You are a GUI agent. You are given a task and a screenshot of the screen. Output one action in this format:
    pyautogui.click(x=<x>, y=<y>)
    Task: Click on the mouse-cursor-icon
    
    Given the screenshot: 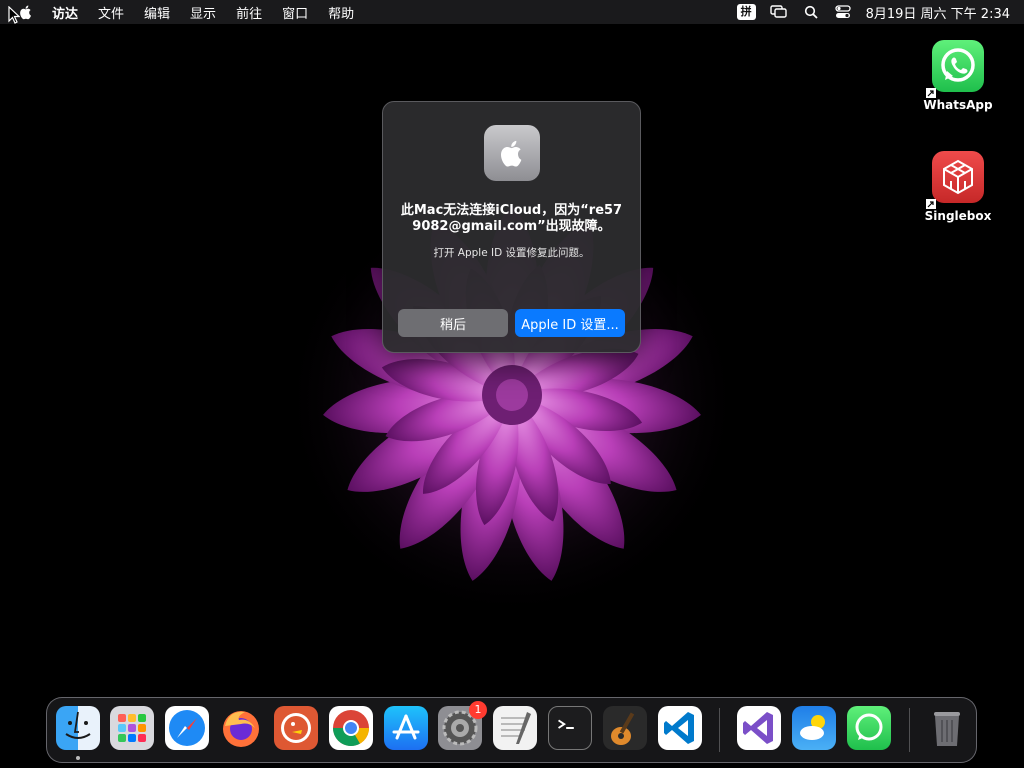 What is the action you would take?
    pyautogui.click(x=14, y=15)
    